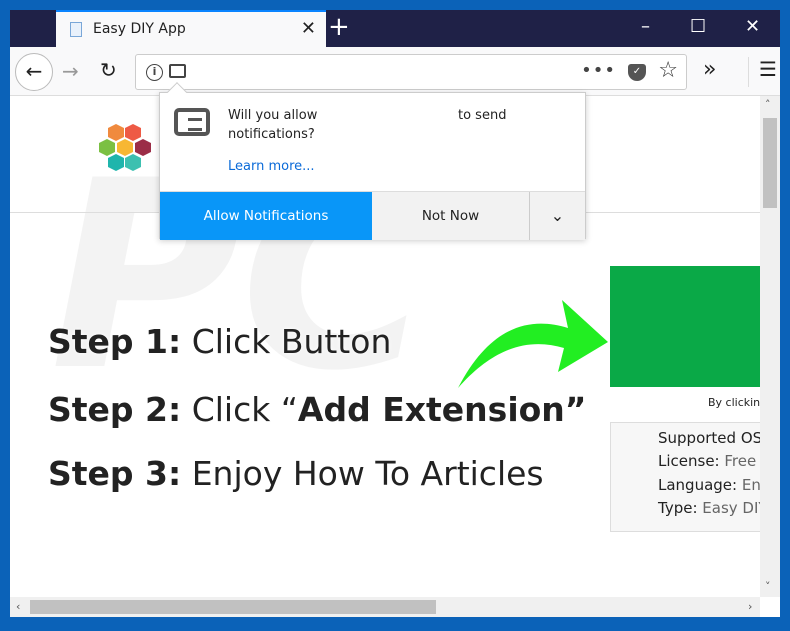 The image size is (790, 631). I want to click on chevron-down-icon: ⌄, so click(557, 216).